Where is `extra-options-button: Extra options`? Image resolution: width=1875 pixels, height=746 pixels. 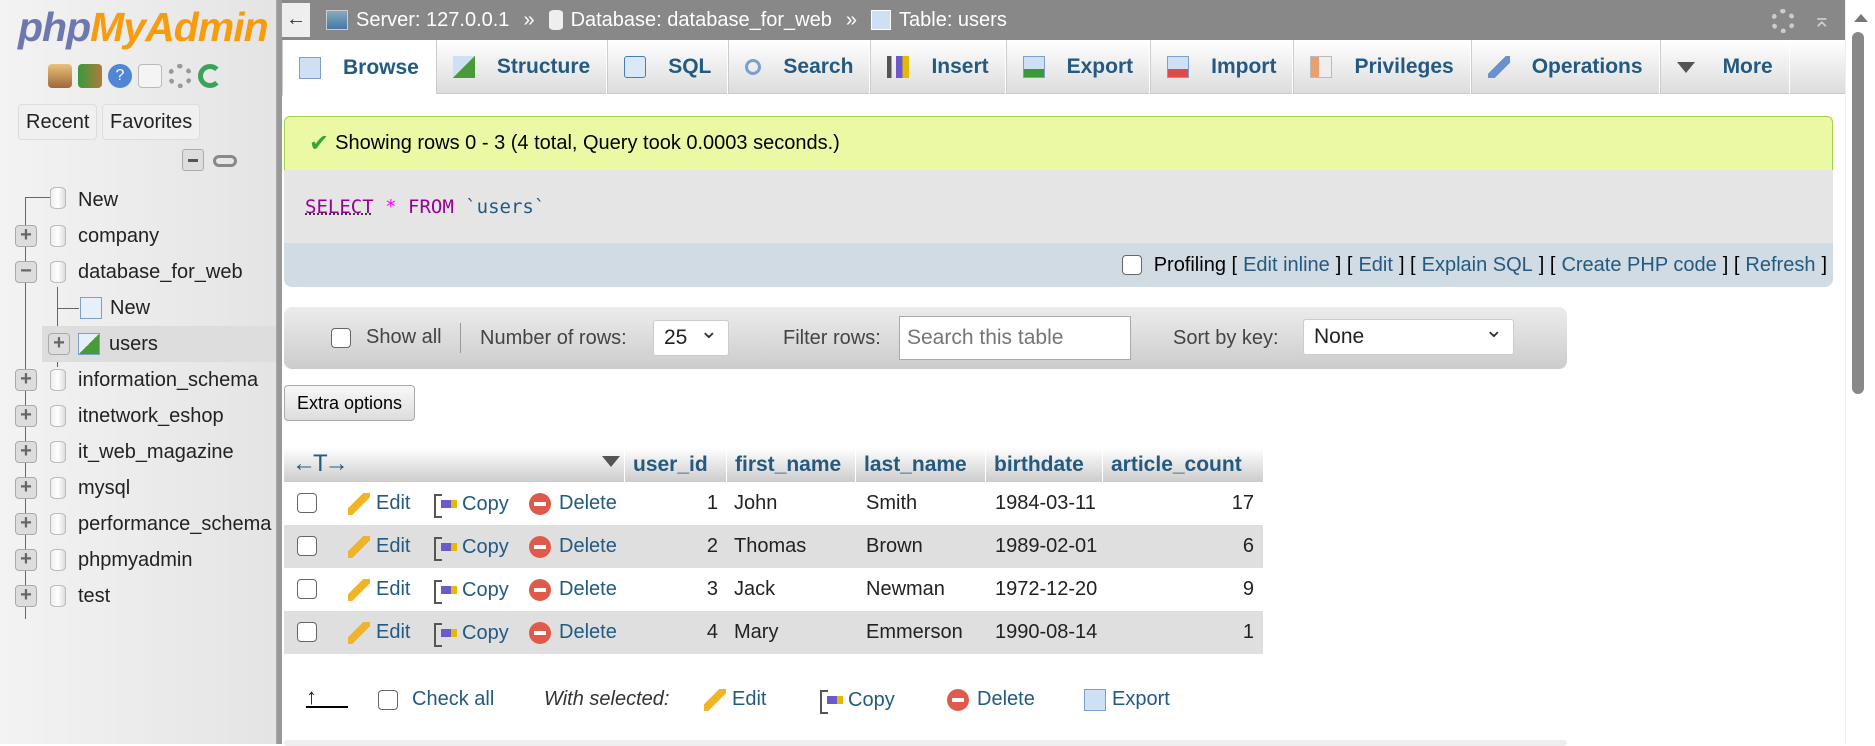 extra-options-button: Extra options is located at coordinates (350, 403).